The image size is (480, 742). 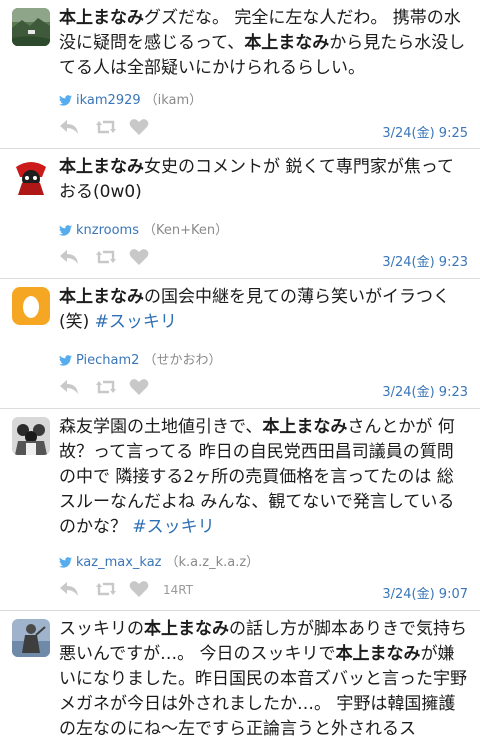 I want to click on egg-avatar-icon, so click(x=31, y=306).